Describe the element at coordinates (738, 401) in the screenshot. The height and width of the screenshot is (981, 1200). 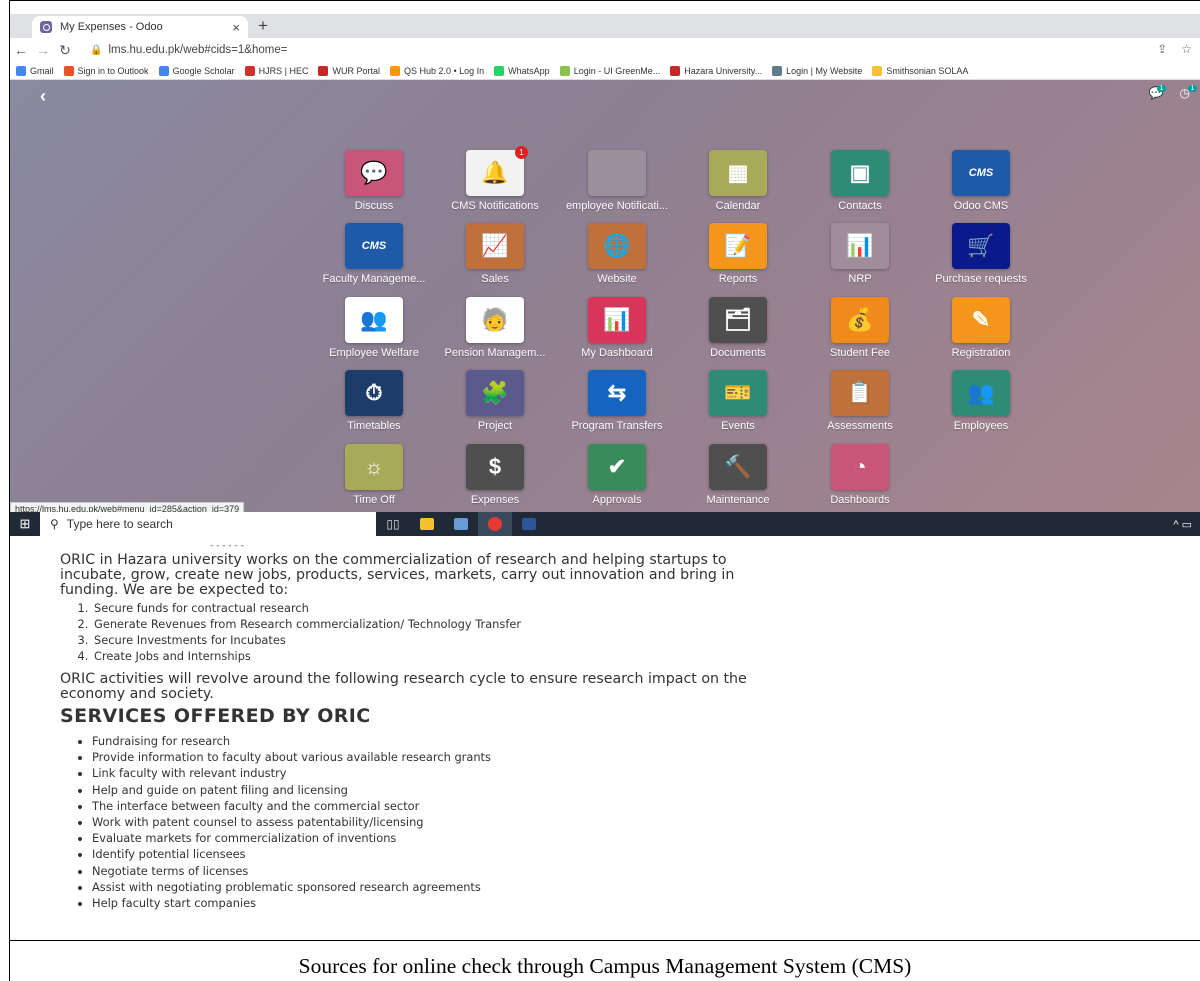
I see `app-tile: 🎫 Events` at that location.